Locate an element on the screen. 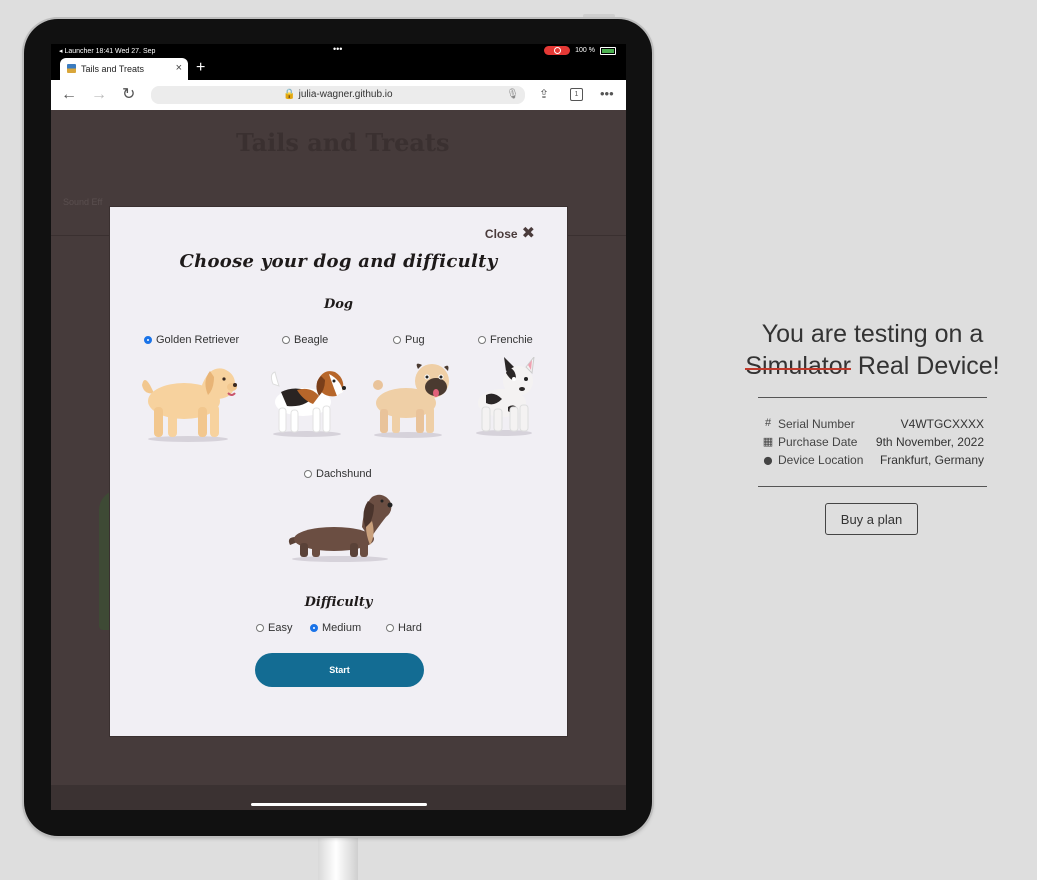  golden-retriever-image is located at coordinates (190, 399).